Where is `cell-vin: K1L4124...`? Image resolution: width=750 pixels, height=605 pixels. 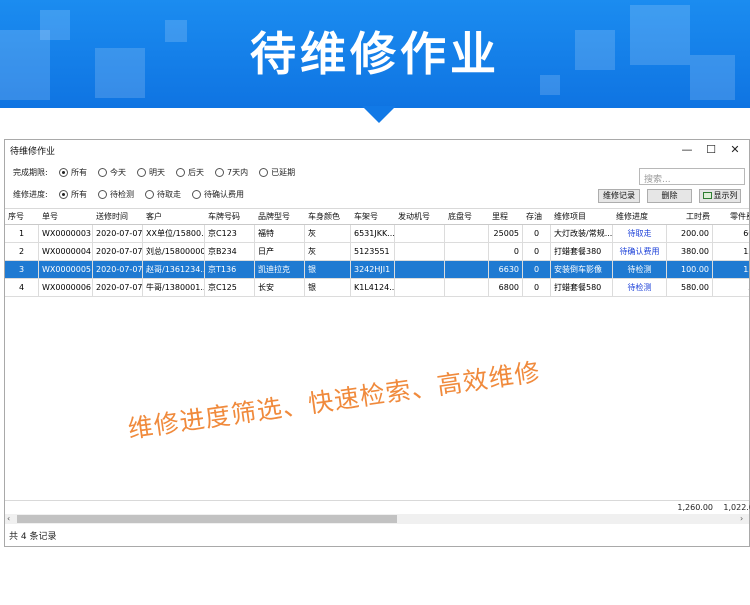
cell-vin: K1L4124... is located at coordinates (373, 287).